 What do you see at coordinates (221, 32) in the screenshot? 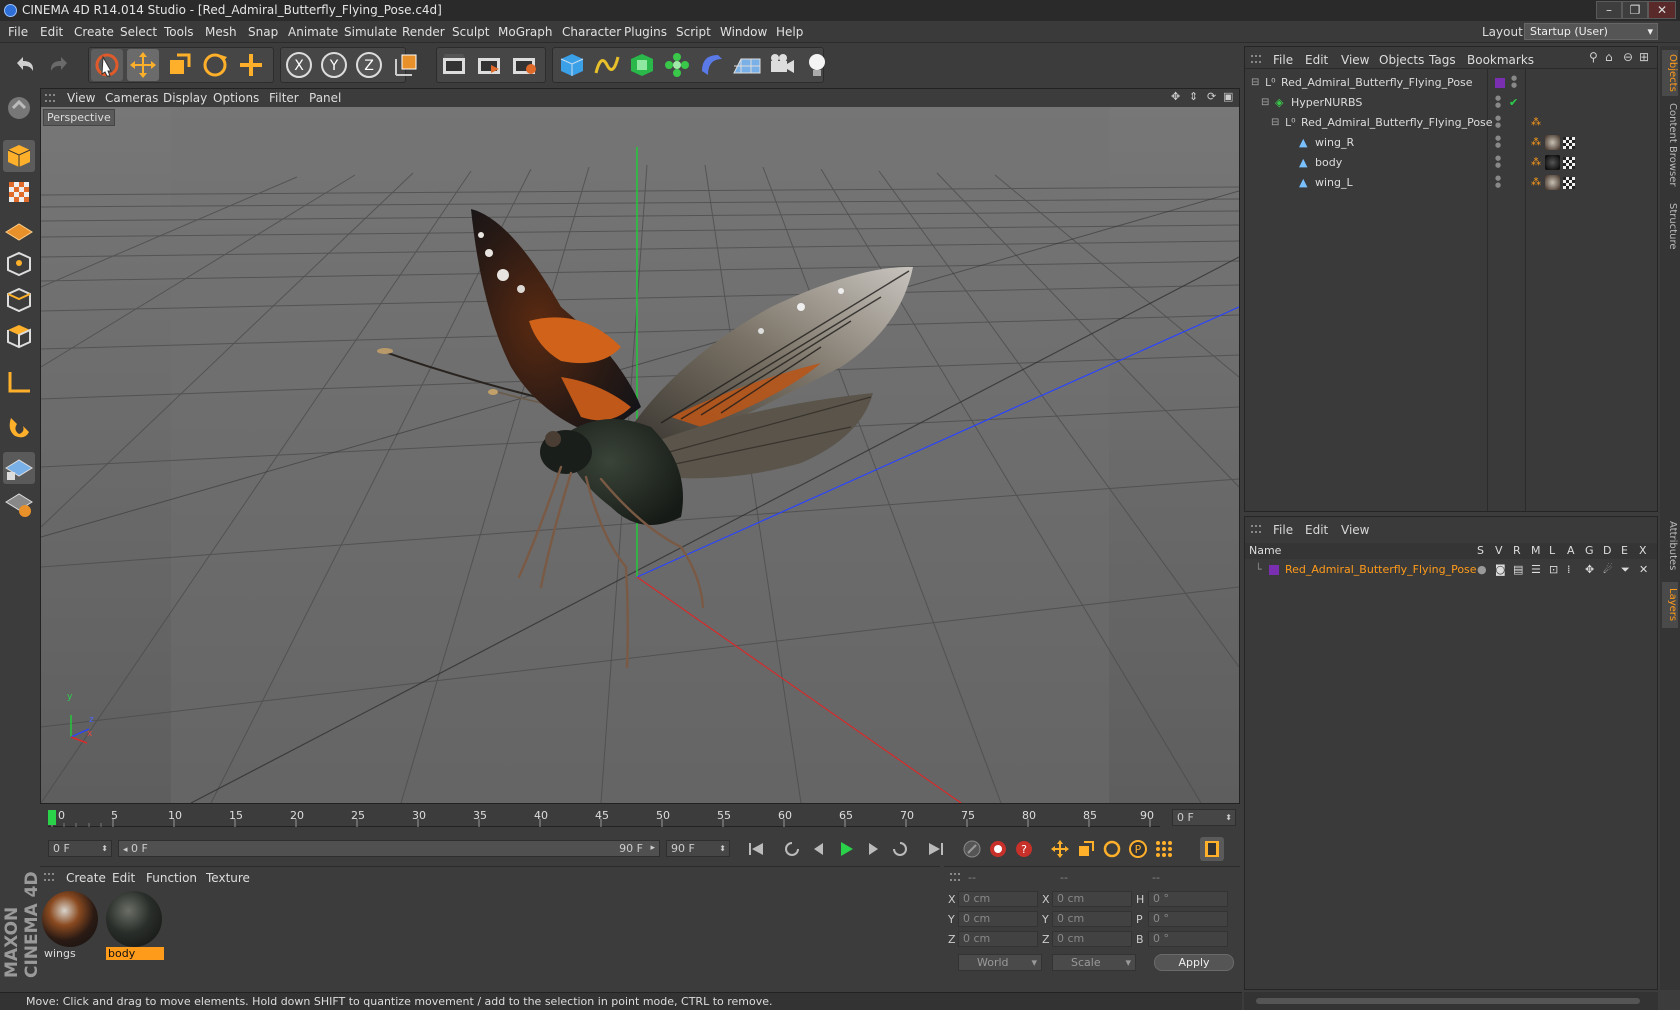
I see `menu-mesh: Mesh` at bounding box center [221, 32].